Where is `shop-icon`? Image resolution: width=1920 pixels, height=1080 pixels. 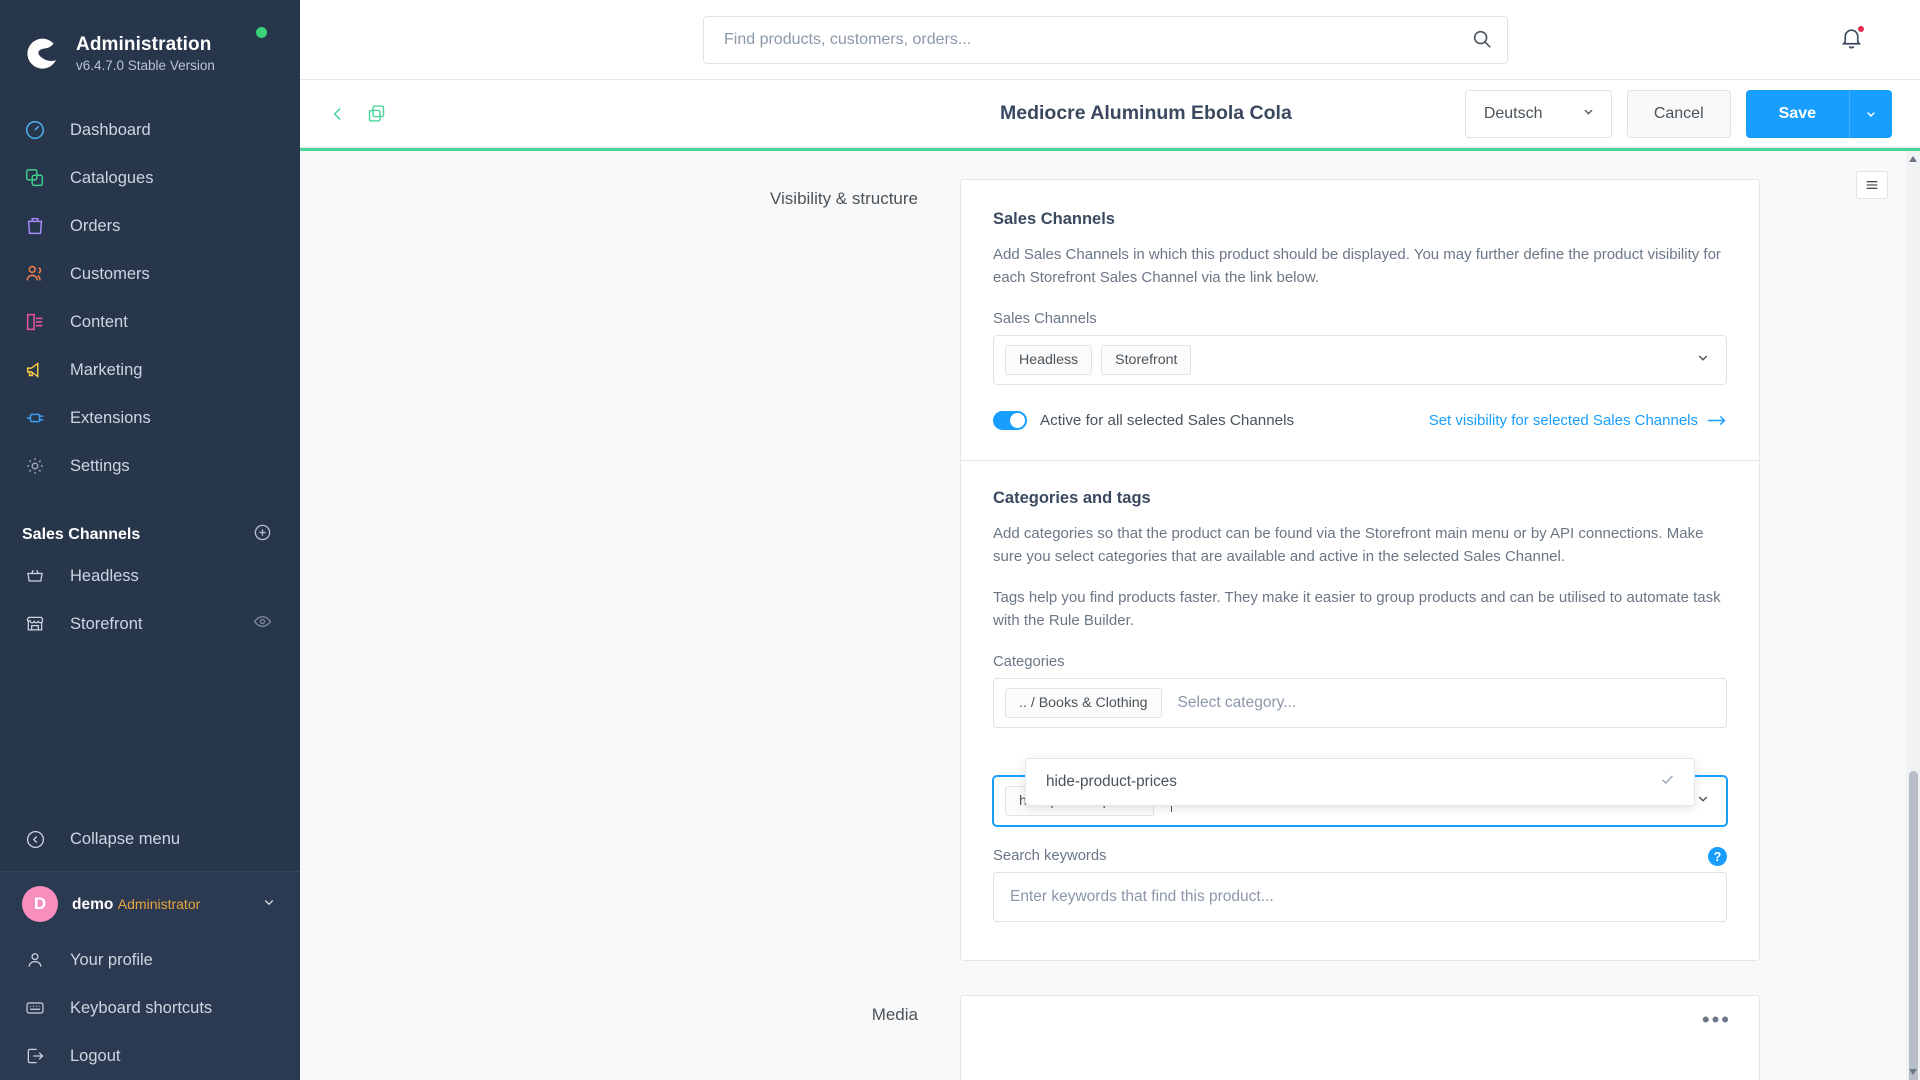 shop-icon is located at coordinates (35, 624).